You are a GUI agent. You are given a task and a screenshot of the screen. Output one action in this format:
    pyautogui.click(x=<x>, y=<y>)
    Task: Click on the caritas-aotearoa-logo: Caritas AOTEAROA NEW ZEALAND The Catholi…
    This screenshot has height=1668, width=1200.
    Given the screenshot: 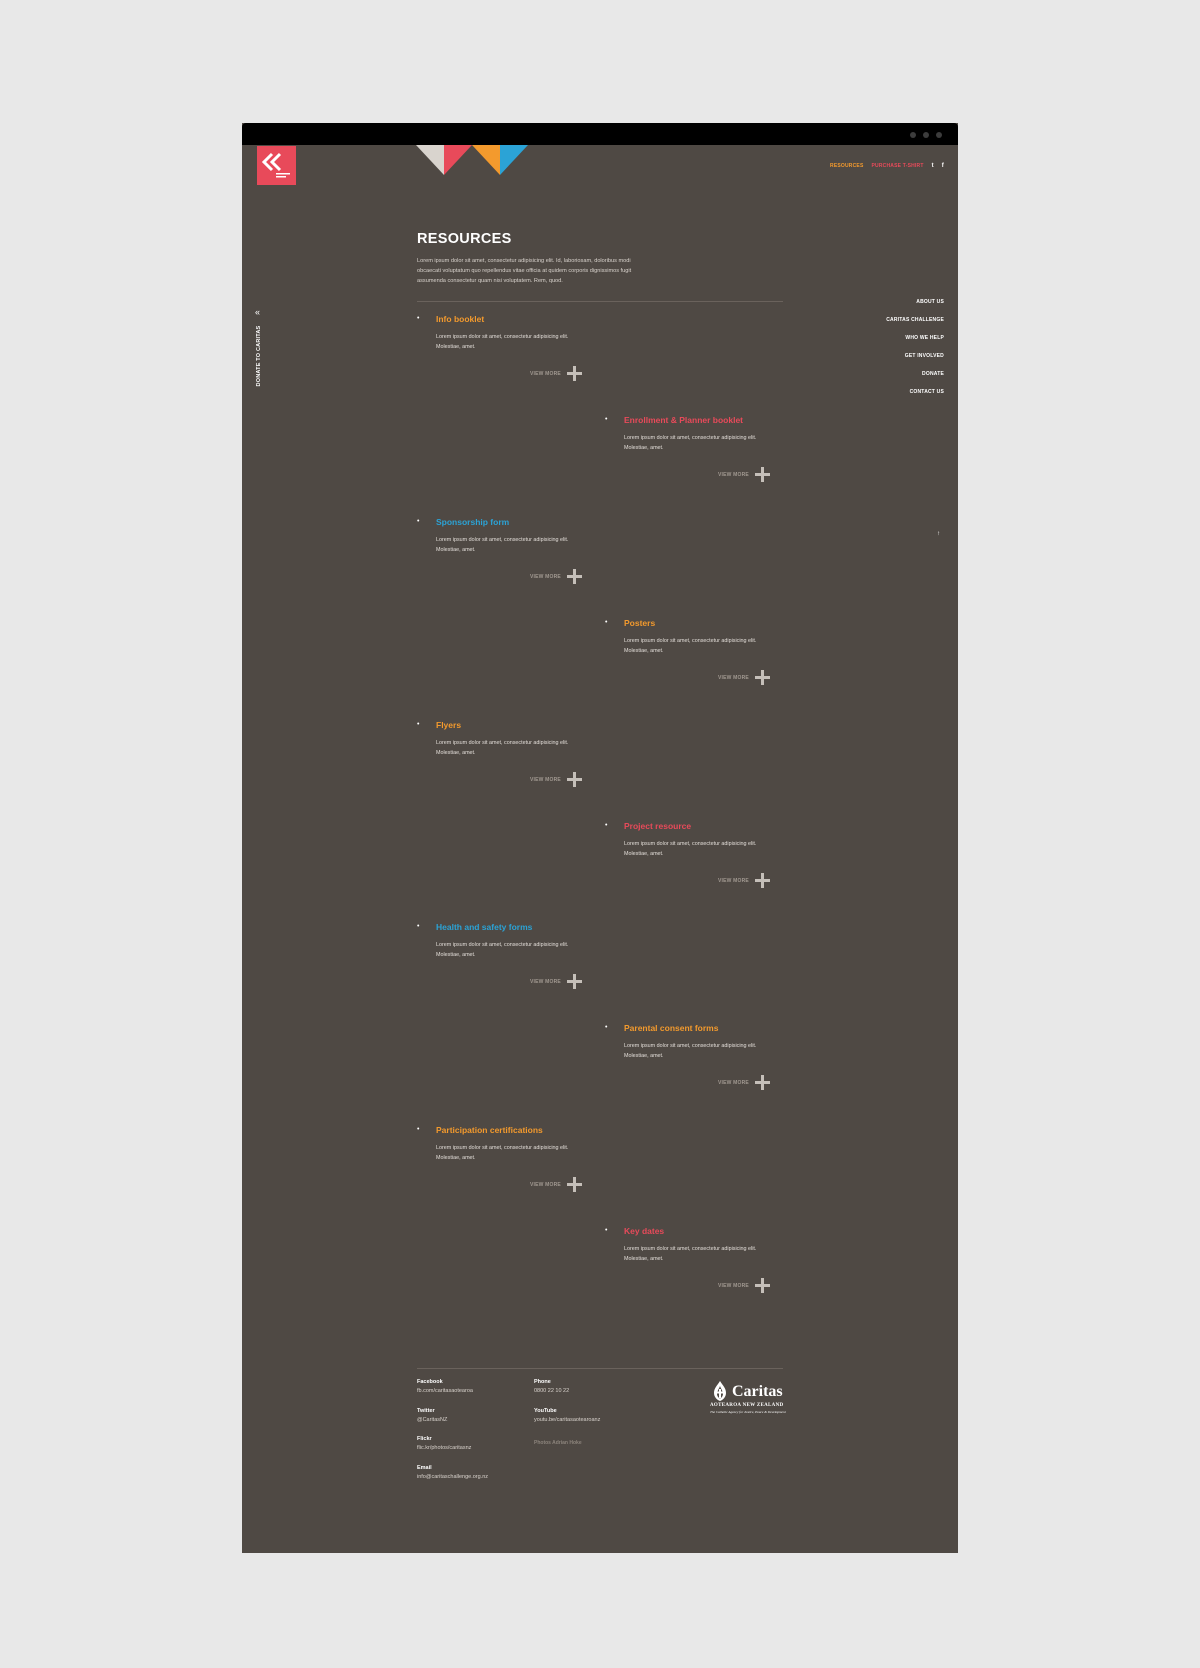 What is the action you would take?
    pyautogui.click(x=748, y=1398)
    